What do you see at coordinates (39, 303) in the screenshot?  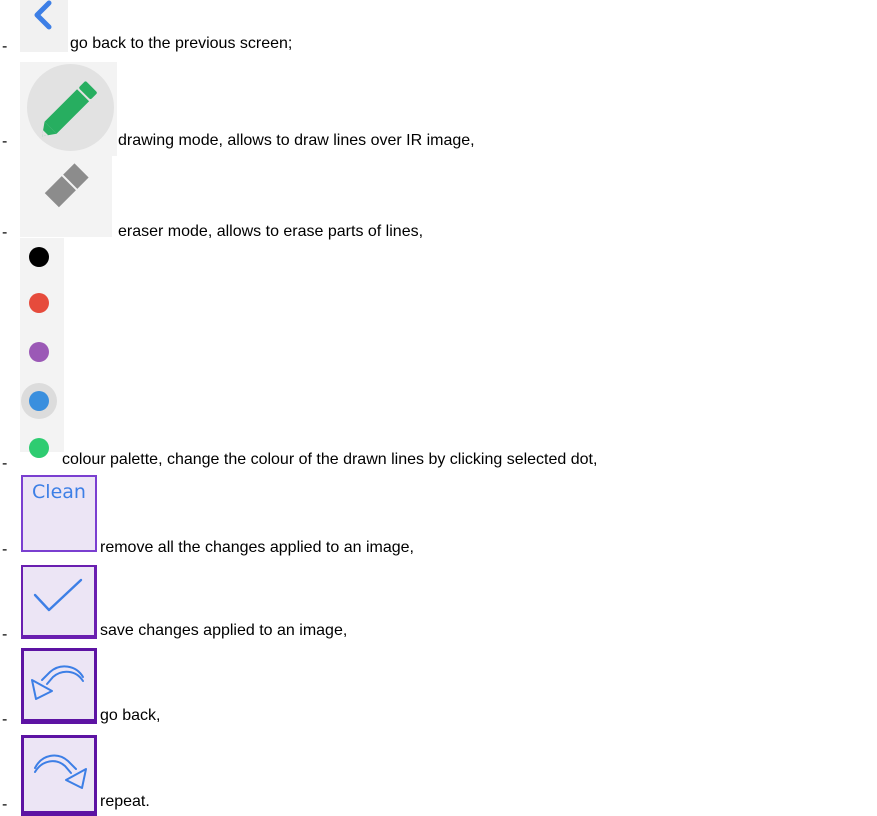 I see `palette-dot-red` at bounding box center [39, 303].